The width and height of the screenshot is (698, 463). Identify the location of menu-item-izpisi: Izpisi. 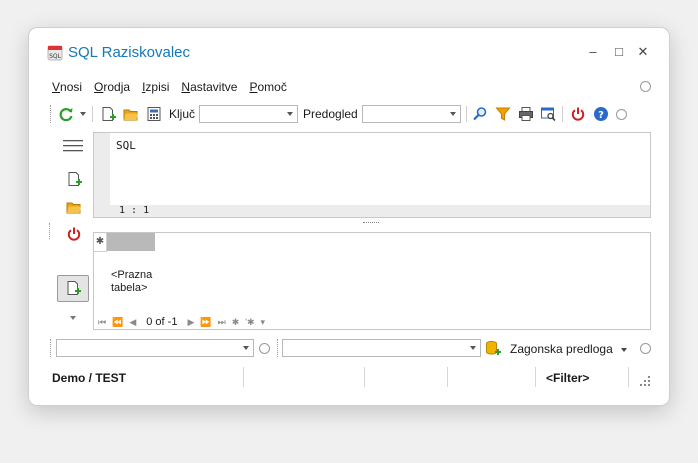
(155, 89).